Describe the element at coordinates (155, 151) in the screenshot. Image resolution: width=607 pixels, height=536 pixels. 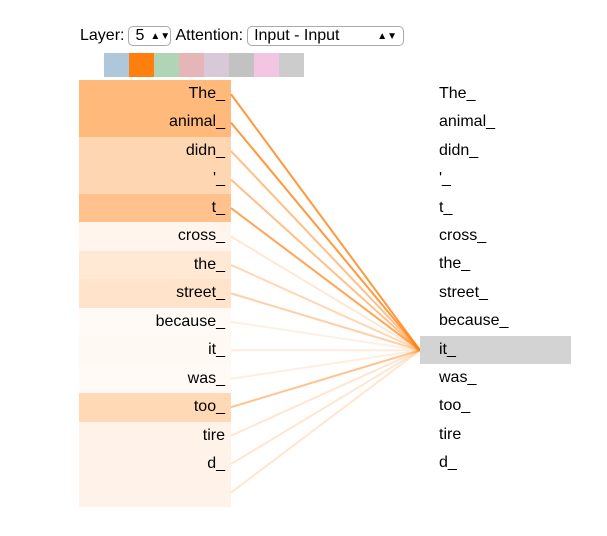
I see `left-token: didn_` at that location.